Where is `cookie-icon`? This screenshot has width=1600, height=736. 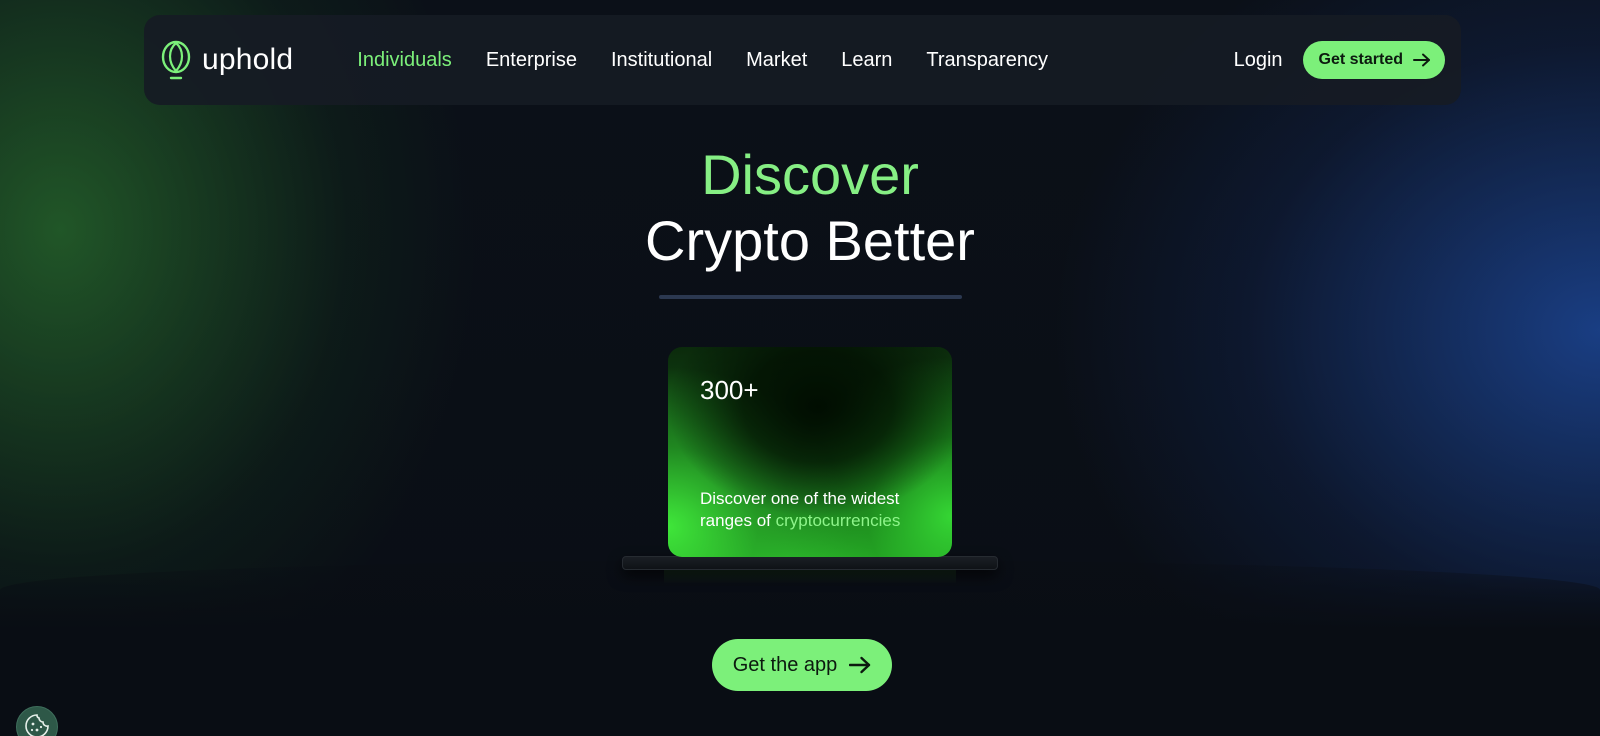 cookie-icon is located at coordinates (37, 725).